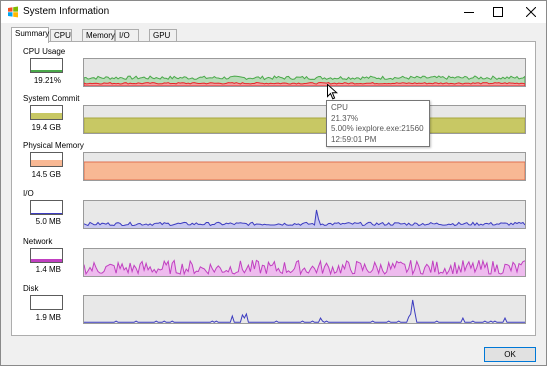 Image resolution: width=547 pixels, height=366 pixels. I want to click on close-icon, so click(531, 12).